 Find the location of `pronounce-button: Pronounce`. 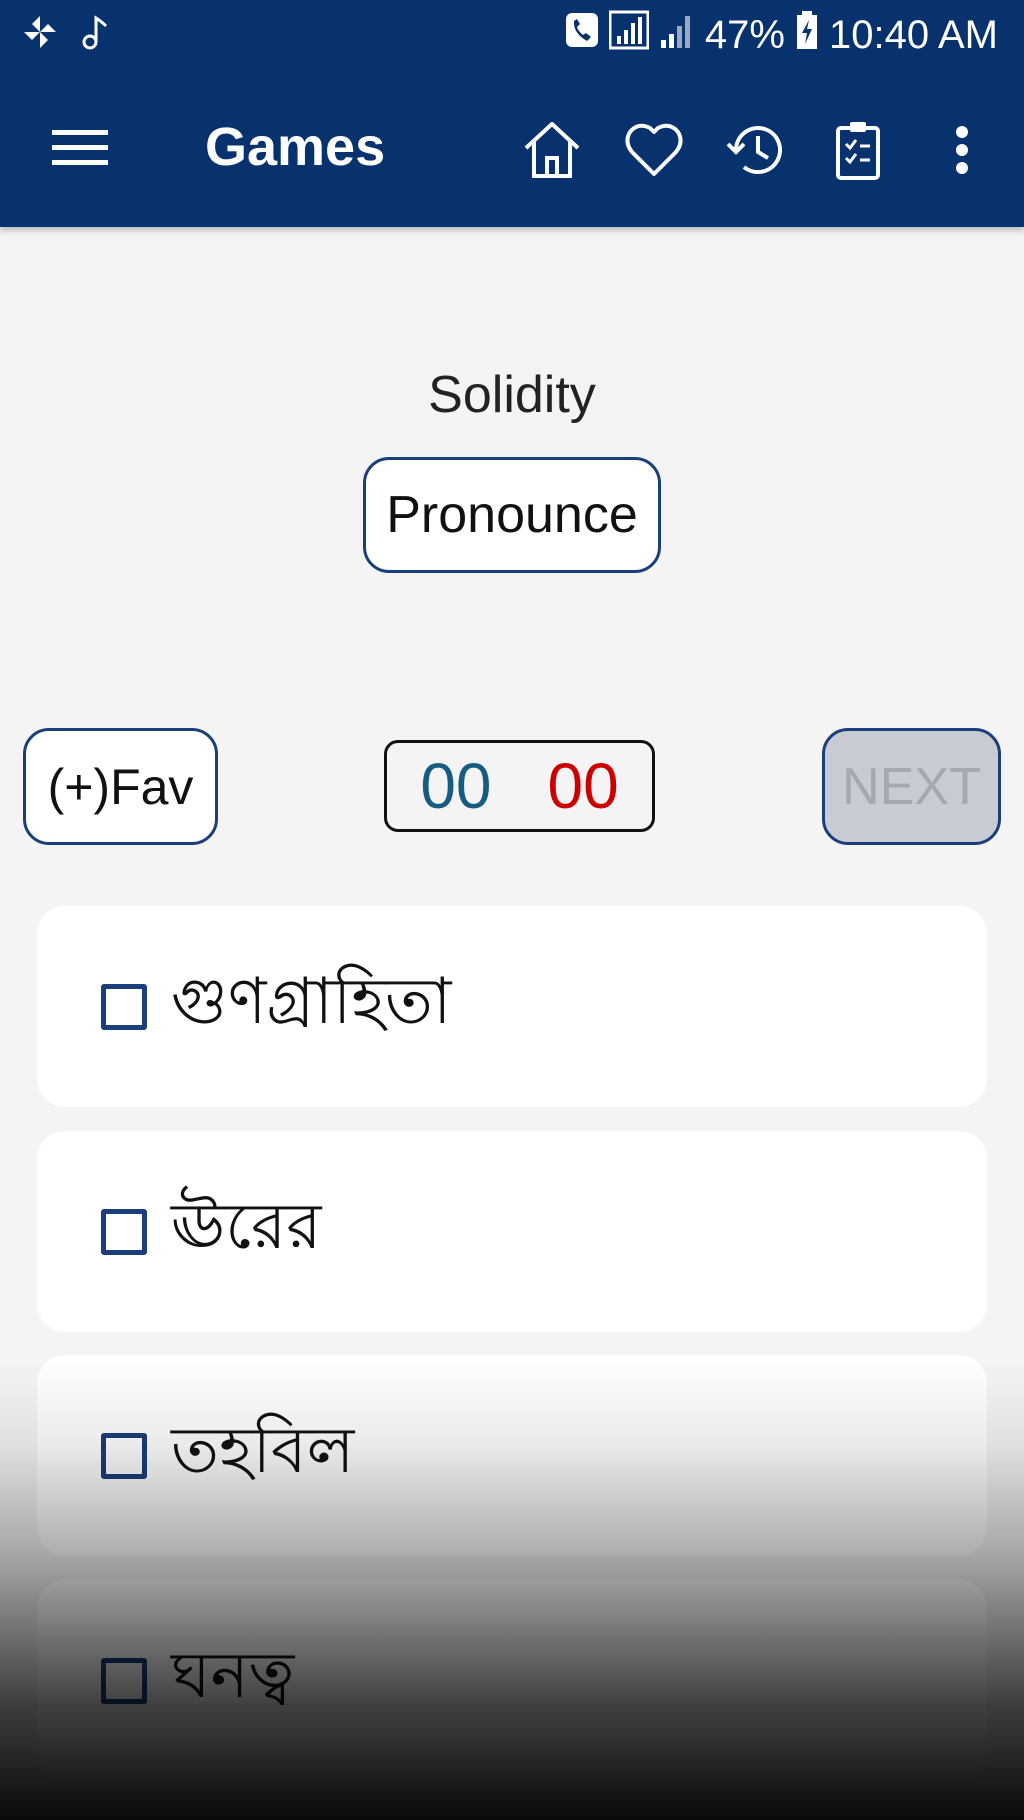

pronounce-button: Pronounce is located at coordinates (512, 515).